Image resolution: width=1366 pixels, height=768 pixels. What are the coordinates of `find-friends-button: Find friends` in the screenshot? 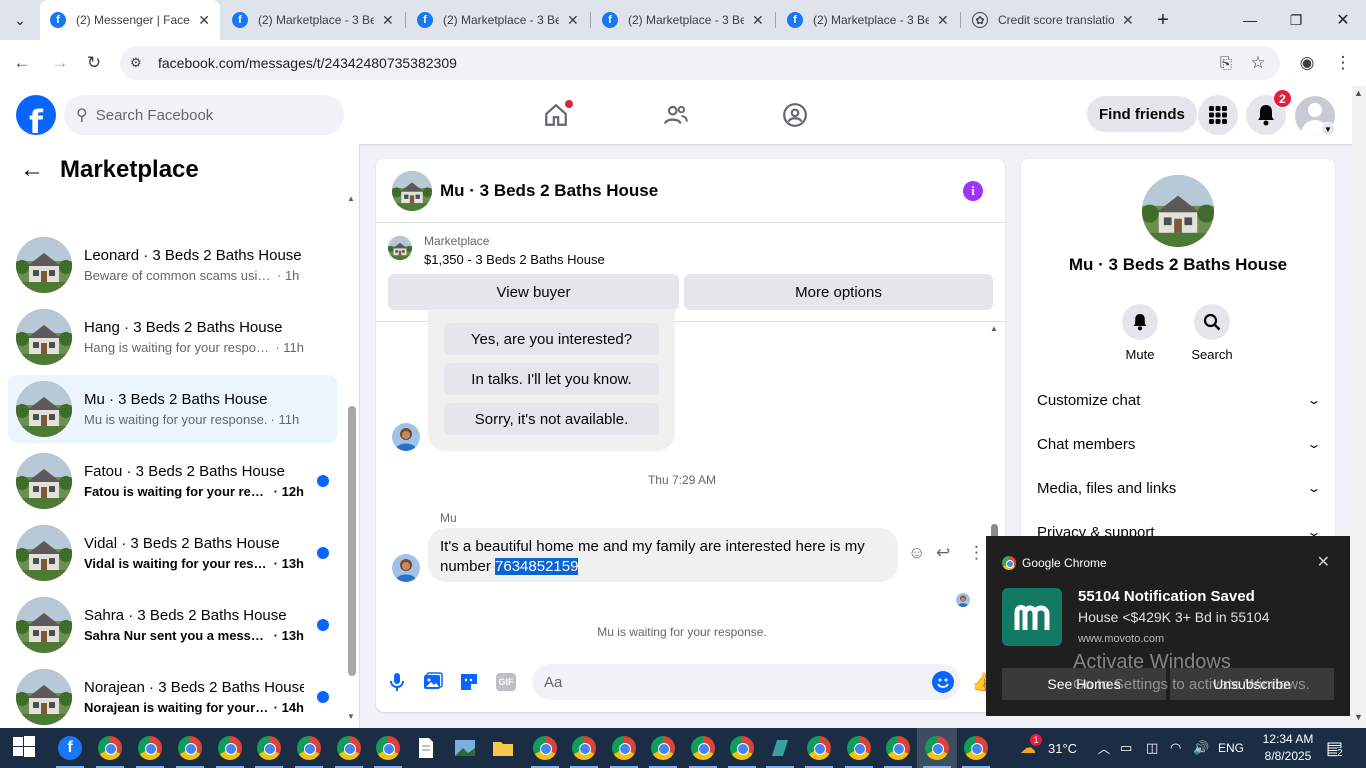 It's located at (1142, 114).